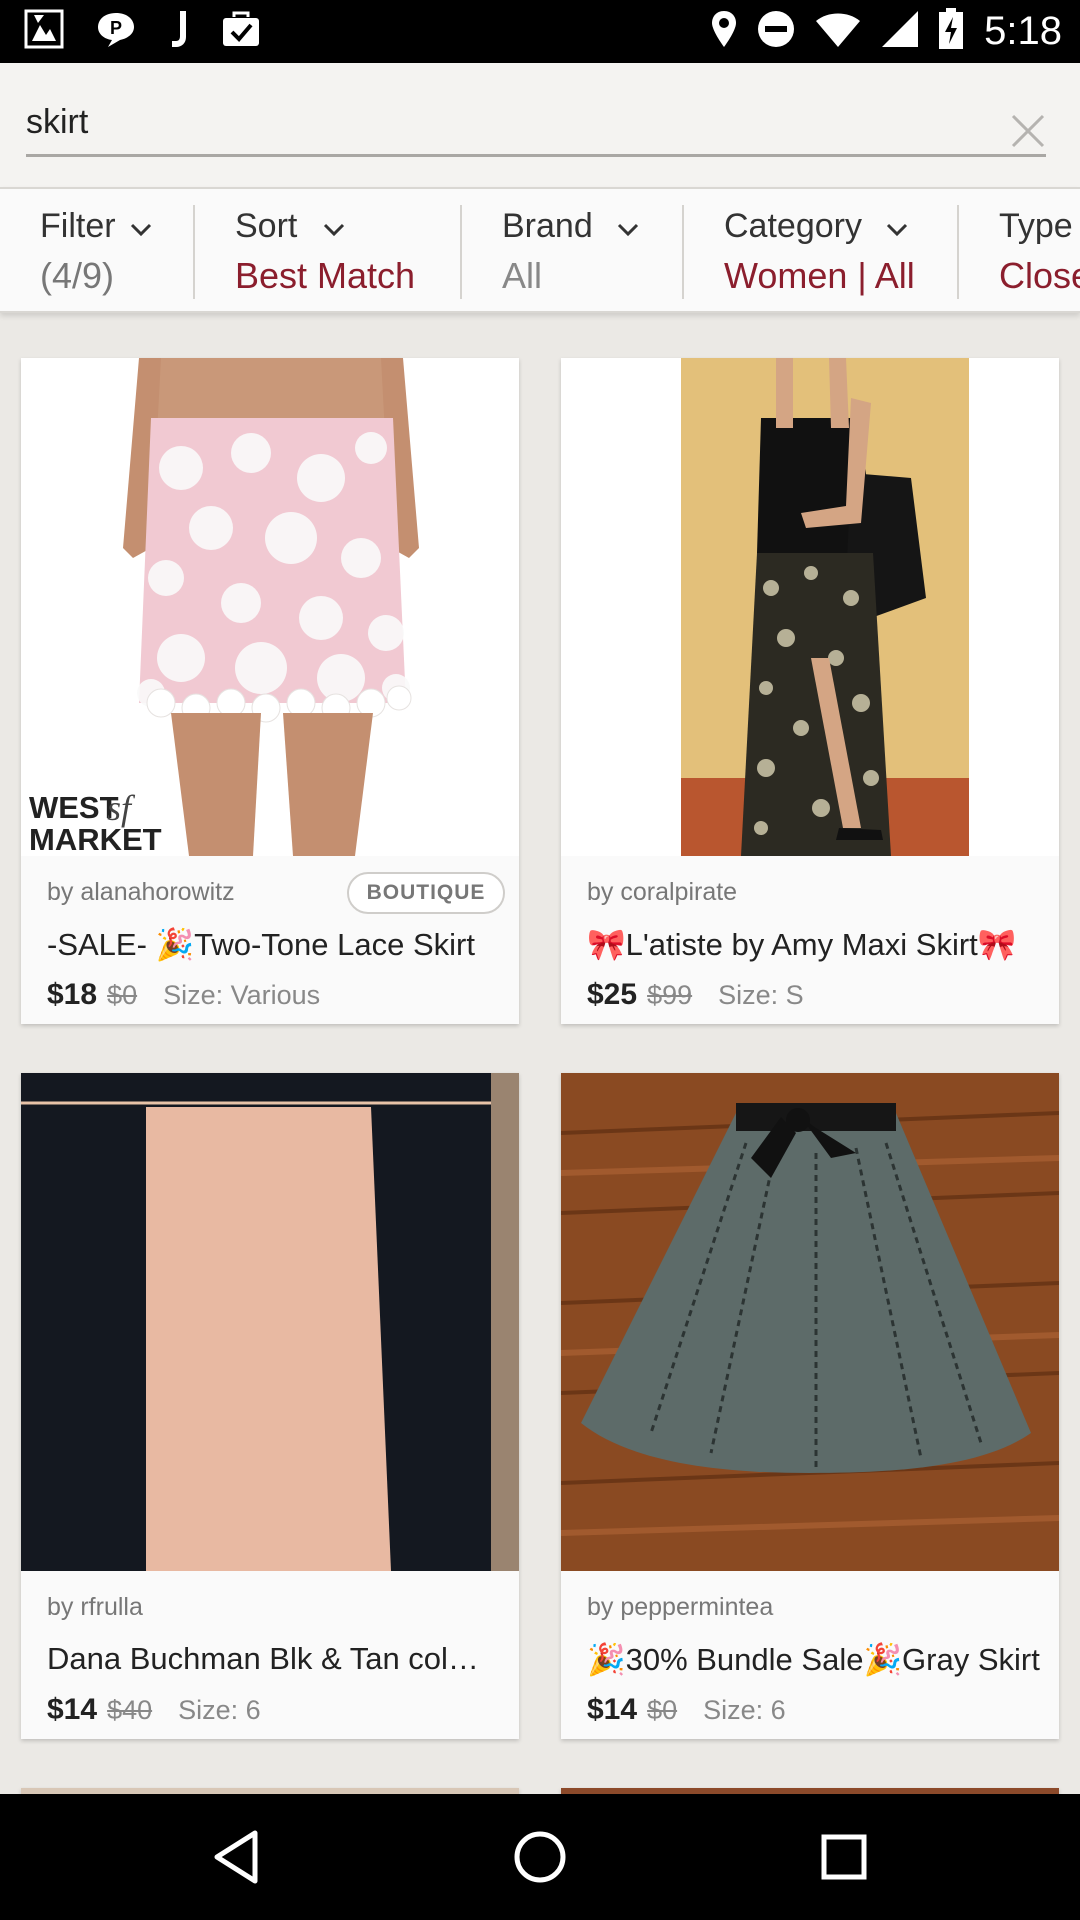 This screenshot has width=1080, height=1920. I want to click on chat-notification-icon: P, so click(116, 31).